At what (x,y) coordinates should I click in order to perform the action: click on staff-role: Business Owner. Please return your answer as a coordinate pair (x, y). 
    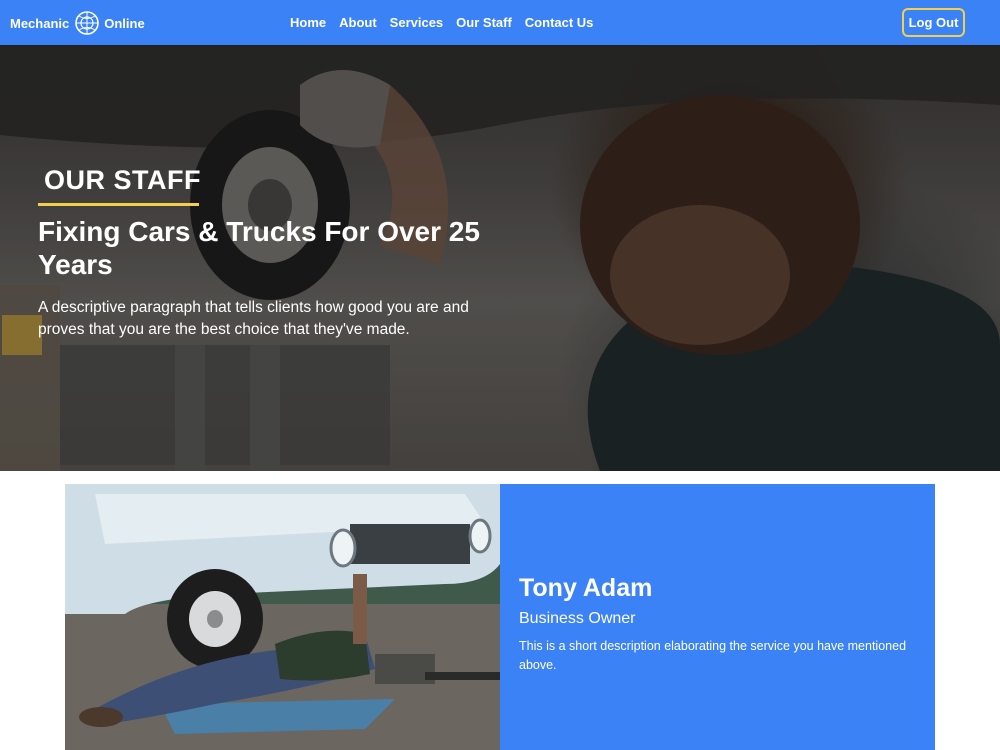
    Looking at the image, I should click on (577, 618).